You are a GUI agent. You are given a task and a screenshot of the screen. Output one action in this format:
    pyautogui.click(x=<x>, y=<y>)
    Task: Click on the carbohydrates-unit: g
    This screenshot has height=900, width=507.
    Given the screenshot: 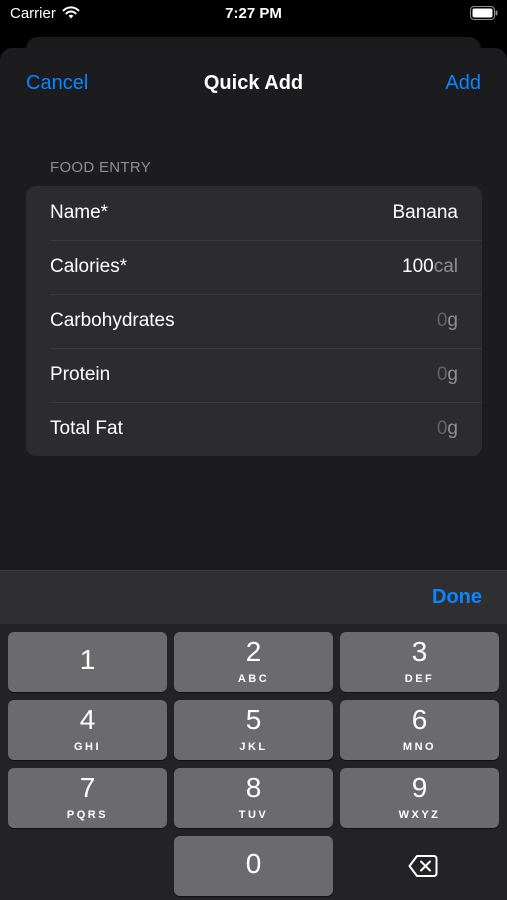 What is the action you would take?
    pyautogui.click(x=452, y=320)
    